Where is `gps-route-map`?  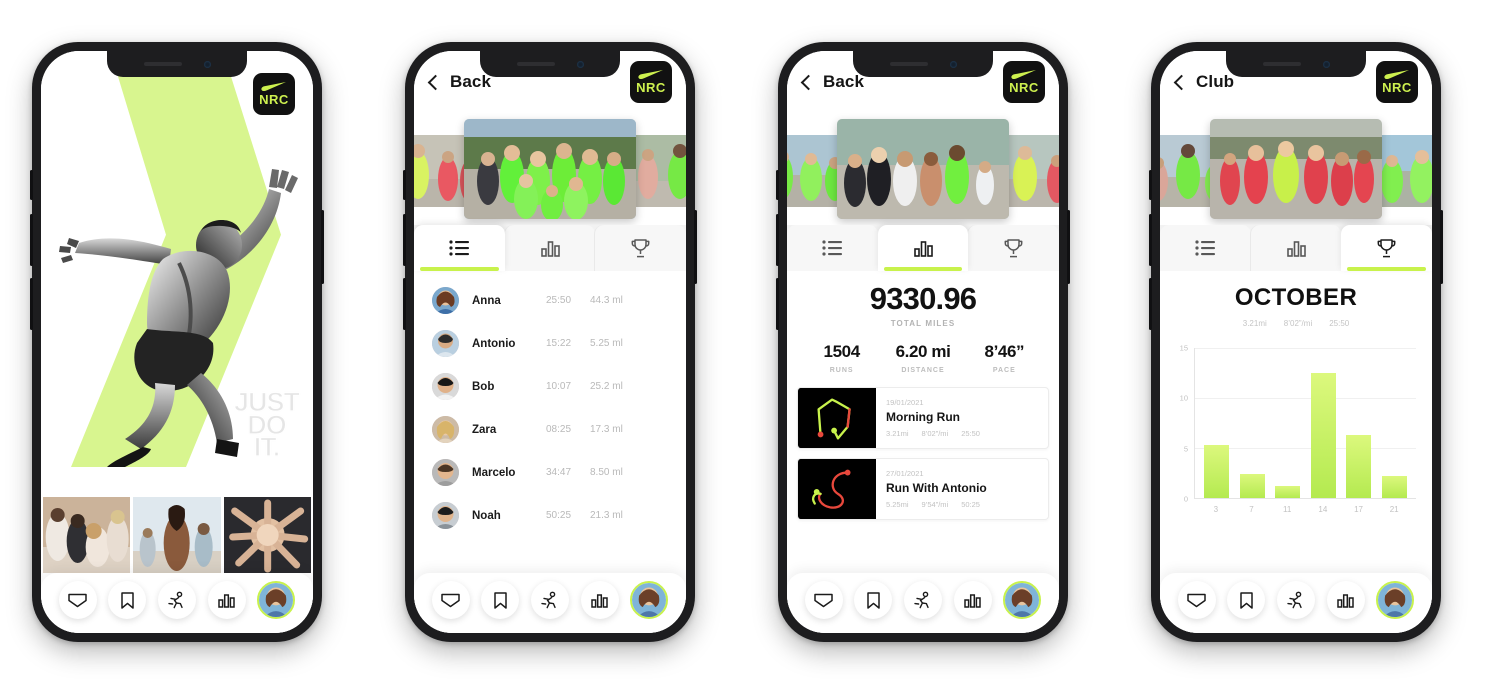
gps-route-map is located at coordinates (837, 489).